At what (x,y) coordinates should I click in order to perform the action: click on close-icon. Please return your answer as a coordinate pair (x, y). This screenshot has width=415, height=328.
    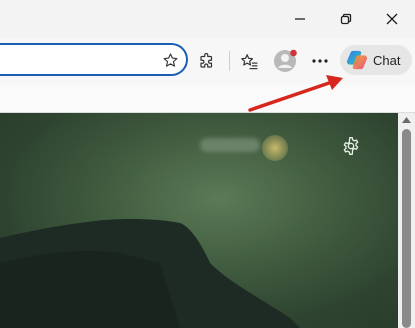
    Looking at the image, I should click on (392, 19).